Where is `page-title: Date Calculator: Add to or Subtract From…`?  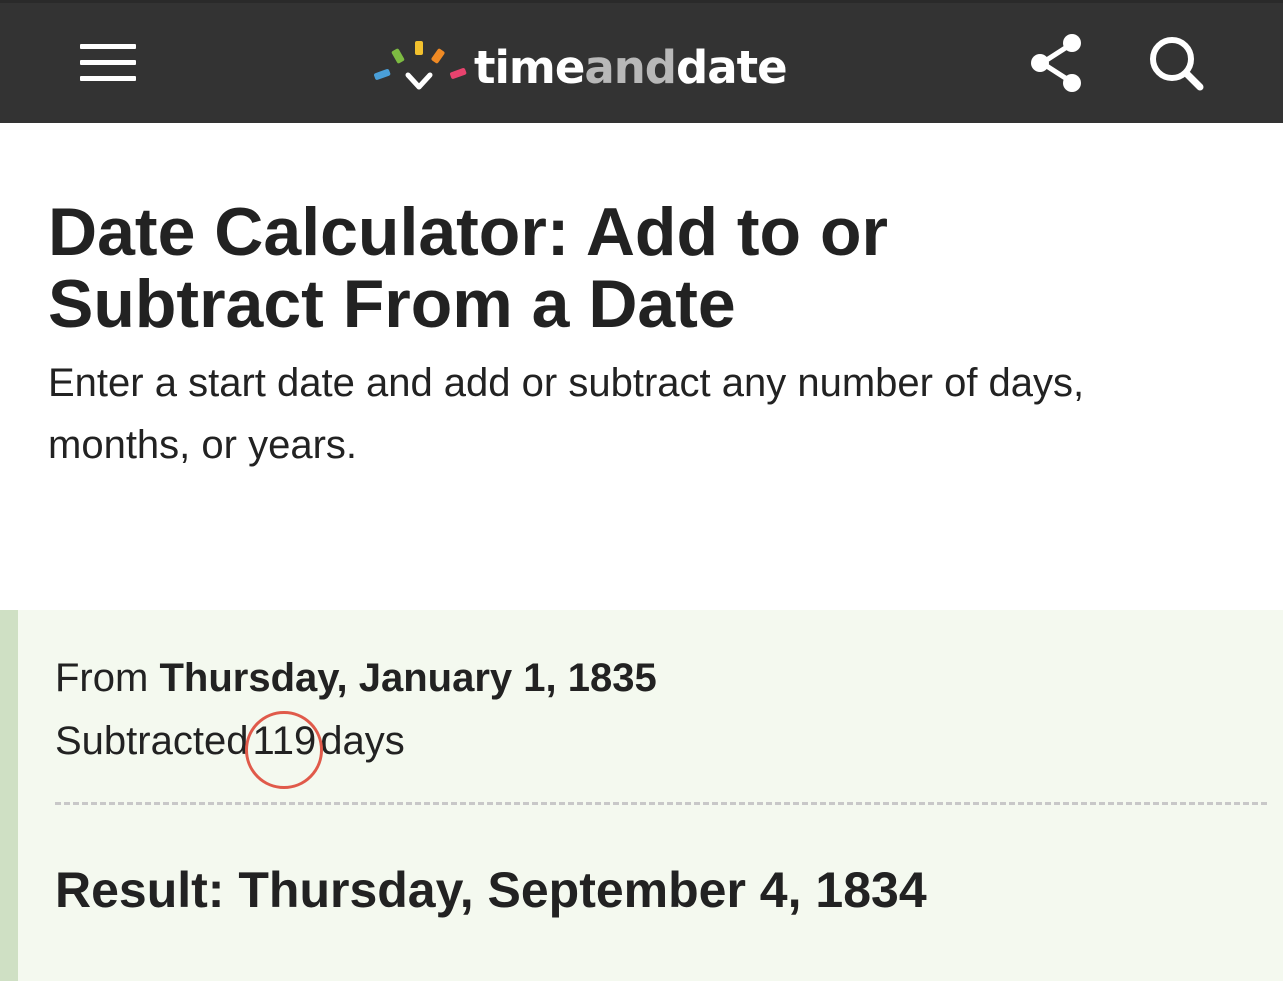 page-title: Date Calculator: Add to or Subtract From… is located at coordinates (468, 268).